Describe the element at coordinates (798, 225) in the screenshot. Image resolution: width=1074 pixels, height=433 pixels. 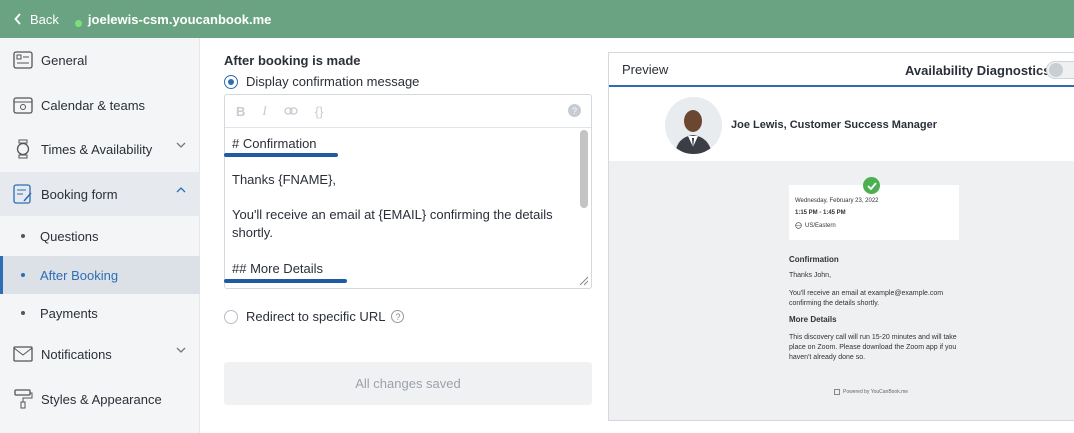
I see `globe-icon` at that location.